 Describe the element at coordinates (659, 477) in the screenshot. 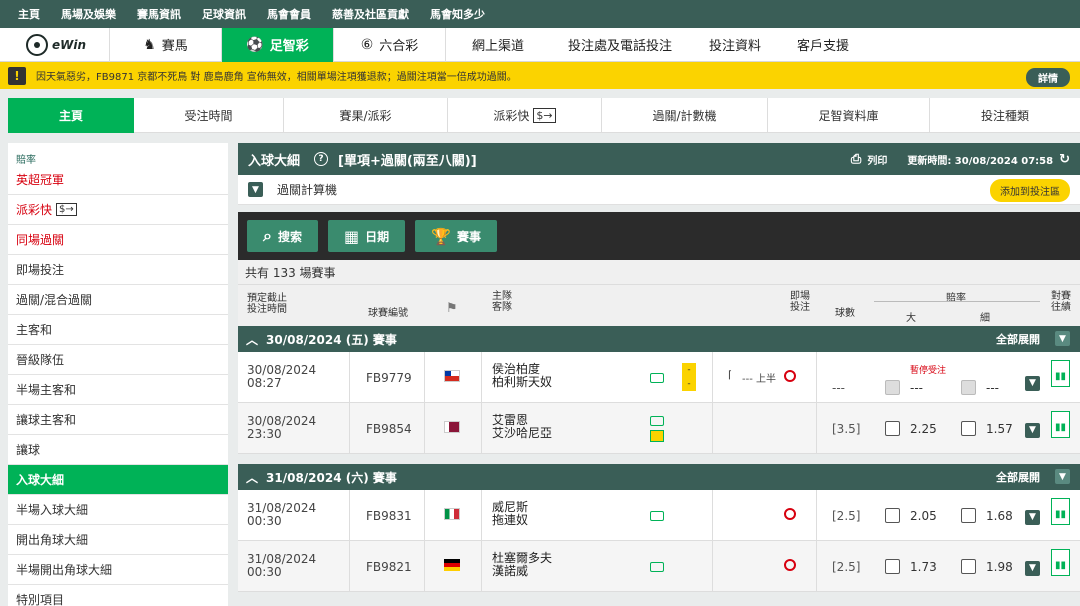

I see `date-group-header: ︿ 31/08/2024 (六) 賽事 全部展開 ▼` at that location.